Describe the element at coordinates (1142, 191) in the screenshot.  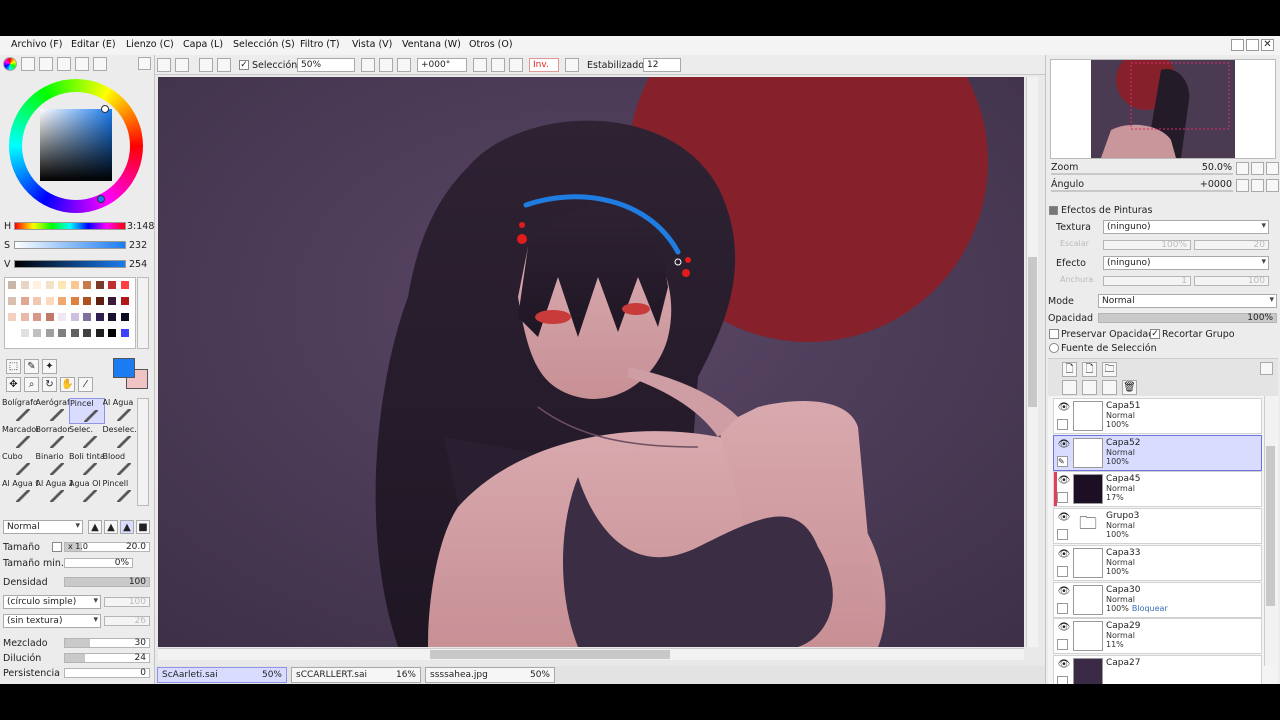
I see `nav-angle-slider` at that location.